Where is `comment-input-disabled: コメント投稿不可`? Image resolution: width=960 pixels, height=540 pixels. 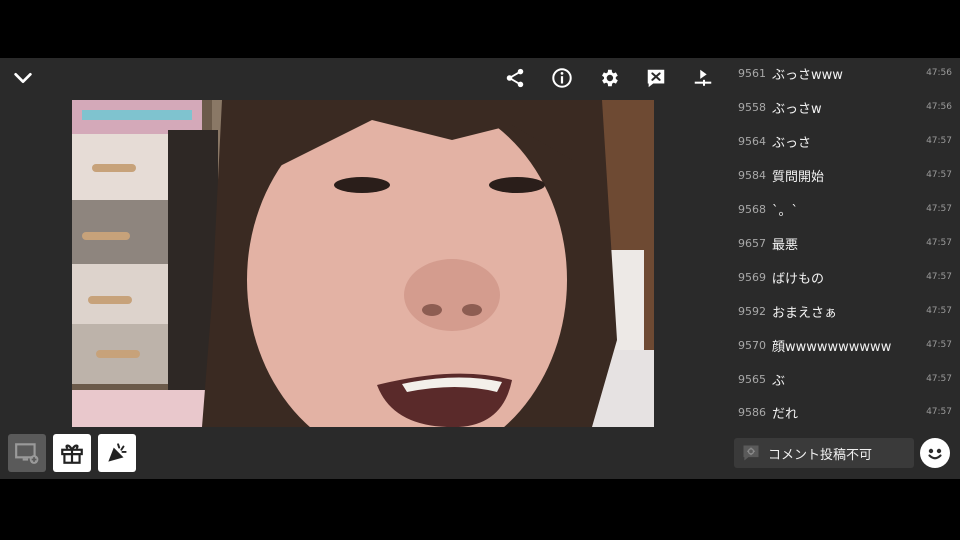 comment-input-disabled: コメント投稿不可 is located at coordinates (824, 453).